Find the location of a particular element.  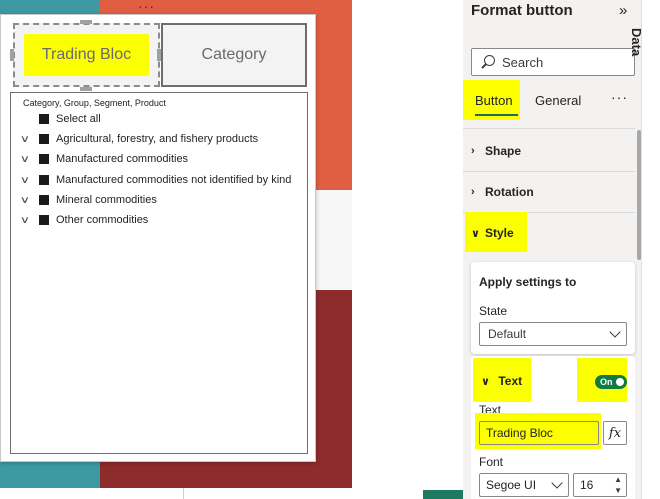

slicer-item-mineral: ∨ Mineral commodities is located at coordinates (88, 200).